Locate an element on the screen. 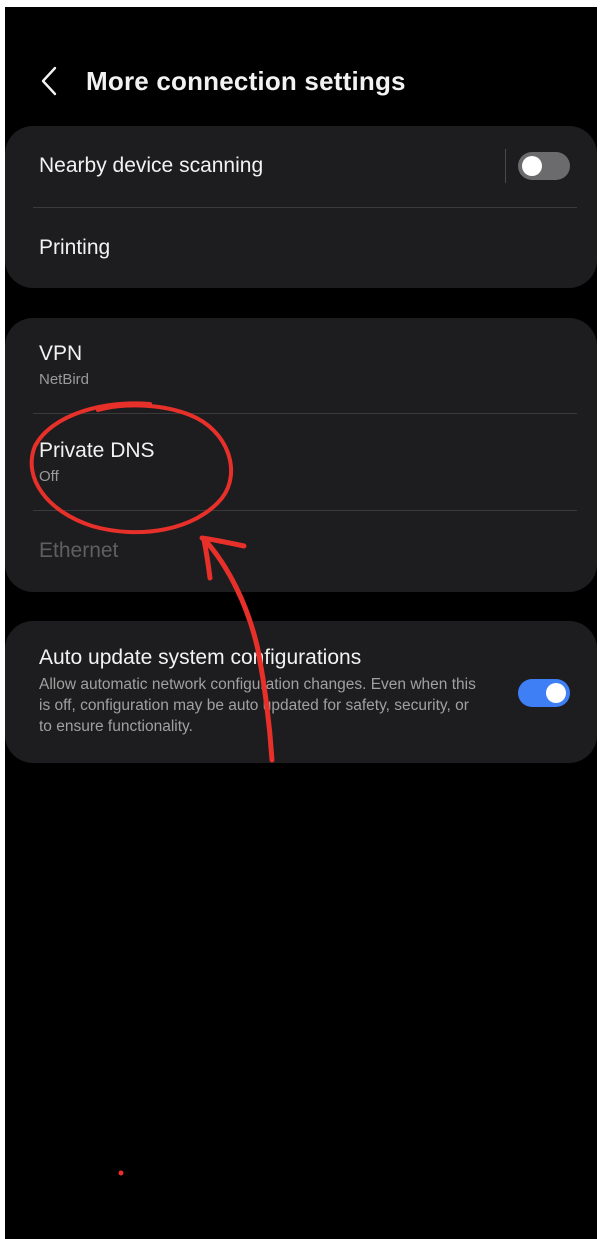  ethernet-label: Ethernet is located at coordinates (79, 550).